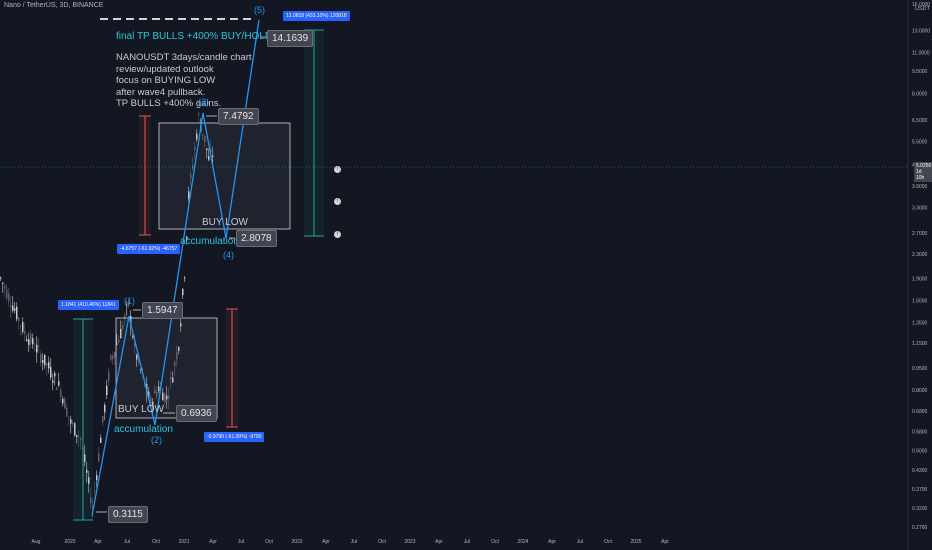  I want to click on x-tick-4: Oct, so click(156, 542).